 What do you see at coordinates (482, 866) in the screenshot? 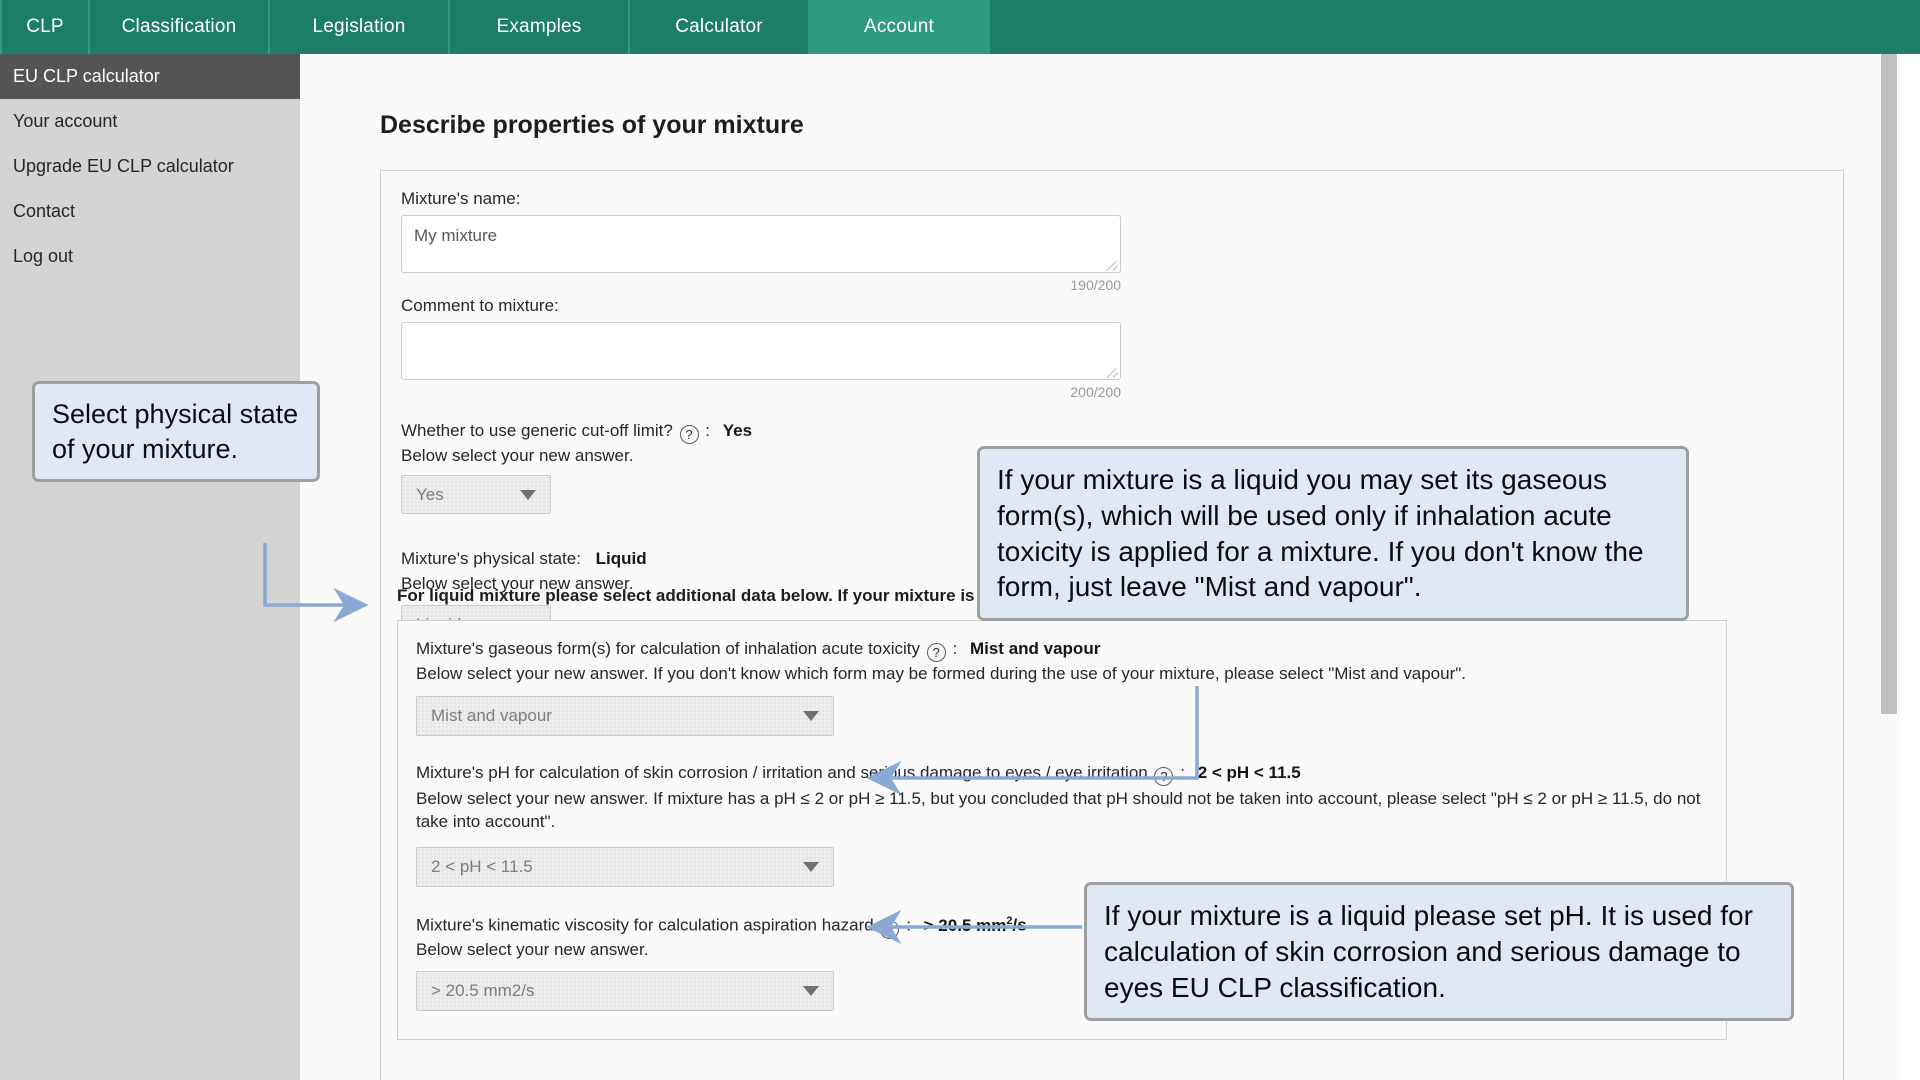
I see `ph-select-value: 2 < pH < 11.5` at bounding box center [482, 866].